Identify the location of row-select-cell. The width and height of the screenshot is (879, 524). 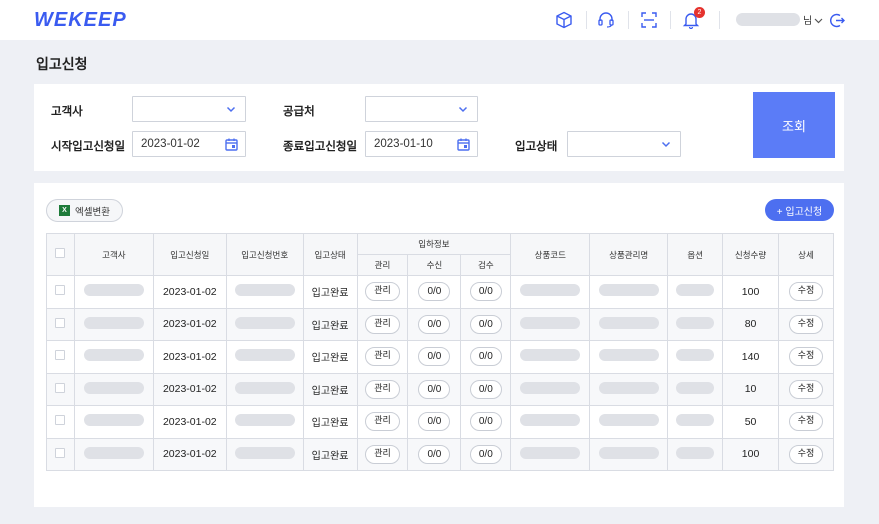
(60, 454).